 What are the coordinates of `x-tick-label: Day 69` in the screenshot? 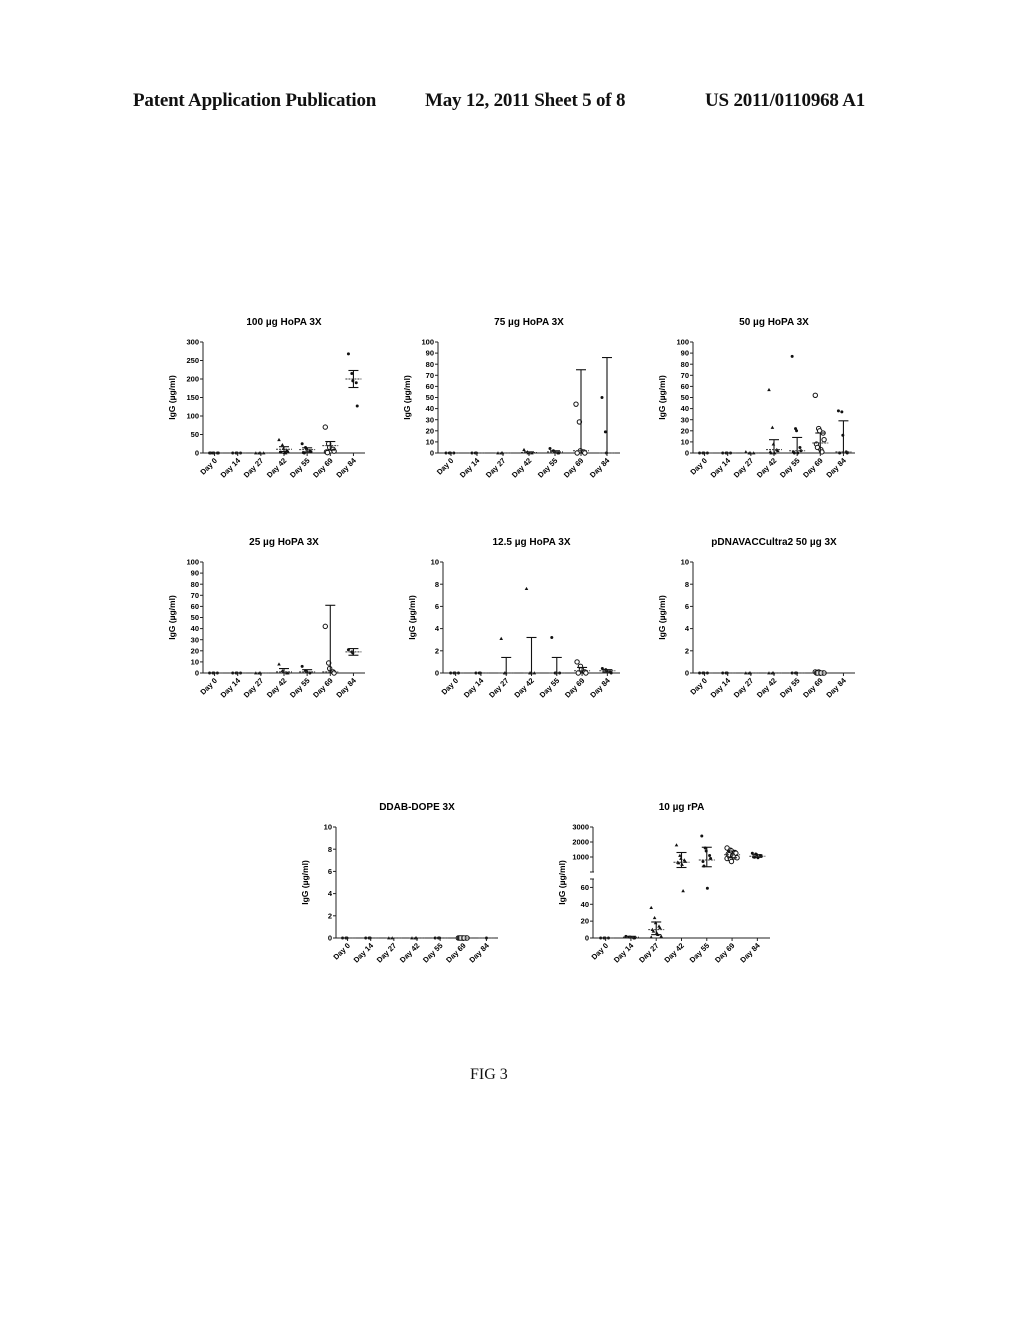 It's located at (322, 687).